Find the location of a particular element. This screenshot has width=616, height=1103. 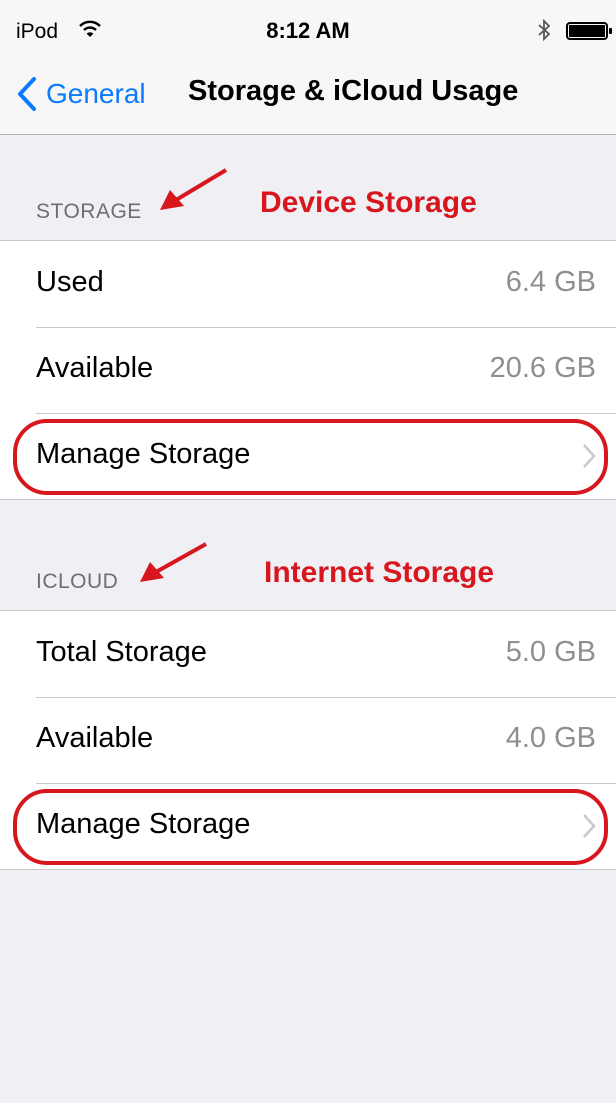

total-storage-value: 5.0 GB is located at coordinates (550, 652).